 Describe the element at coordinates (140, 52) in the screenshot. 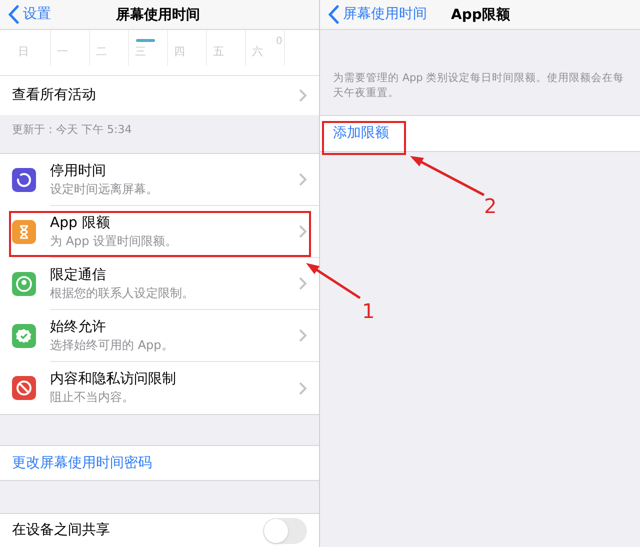

I see `day-label: 三` at that location.